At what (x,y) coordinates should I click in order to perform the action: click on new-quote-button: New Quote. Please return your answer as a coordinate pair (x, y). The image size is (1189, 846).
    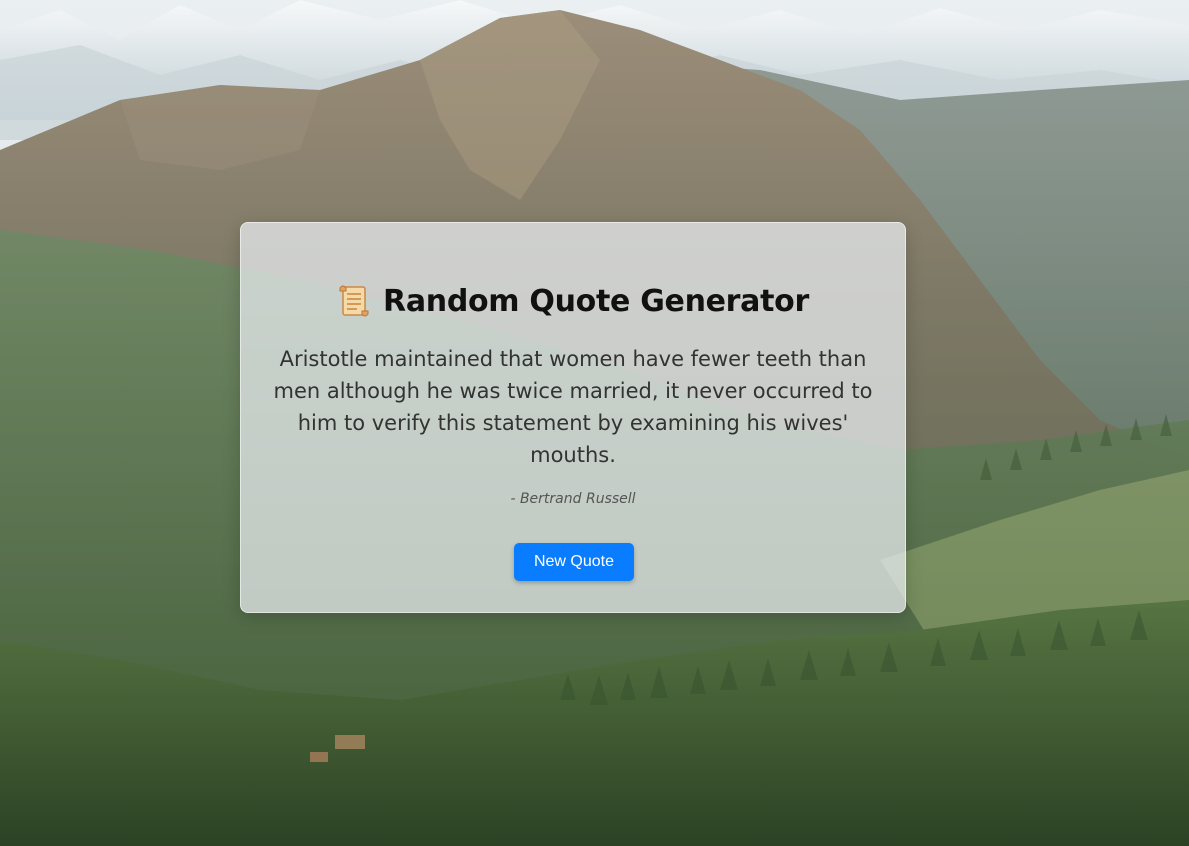
    Looking at the image, I should click on (574, 562).